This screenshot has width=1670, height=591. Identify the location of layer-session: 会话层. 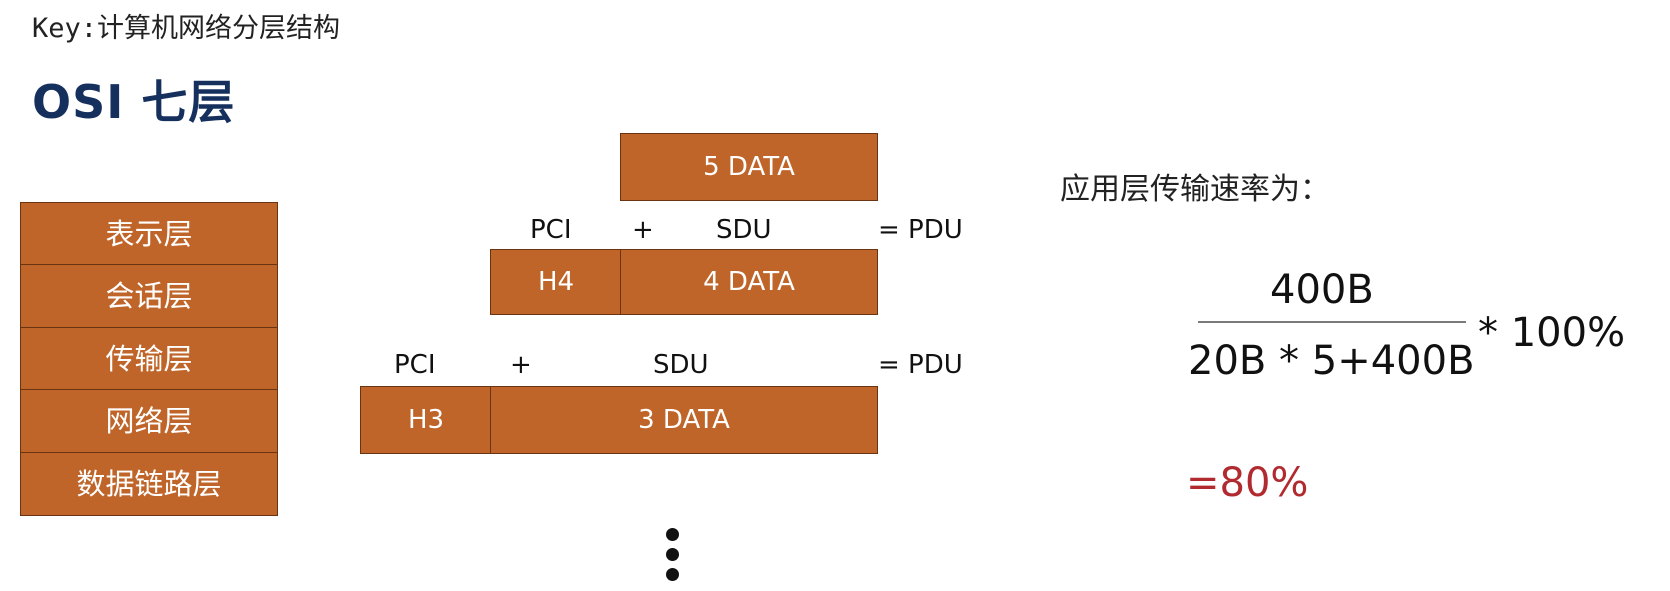
(149, 296).